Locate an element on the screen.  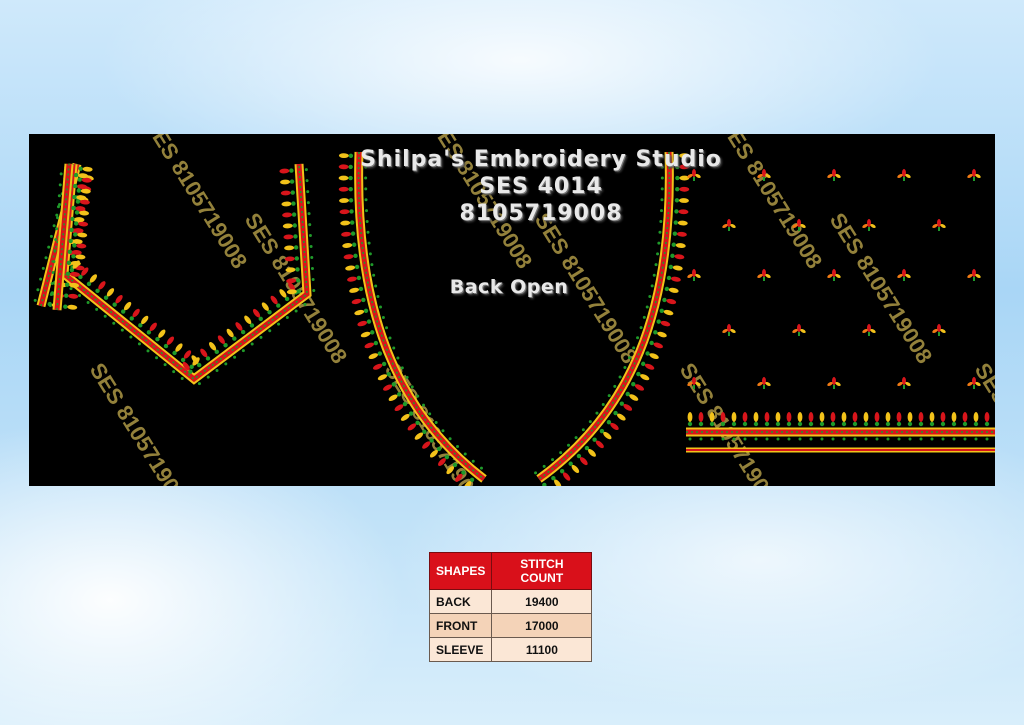
shape-name: SLEEVE is located at coordinates (460, 649).